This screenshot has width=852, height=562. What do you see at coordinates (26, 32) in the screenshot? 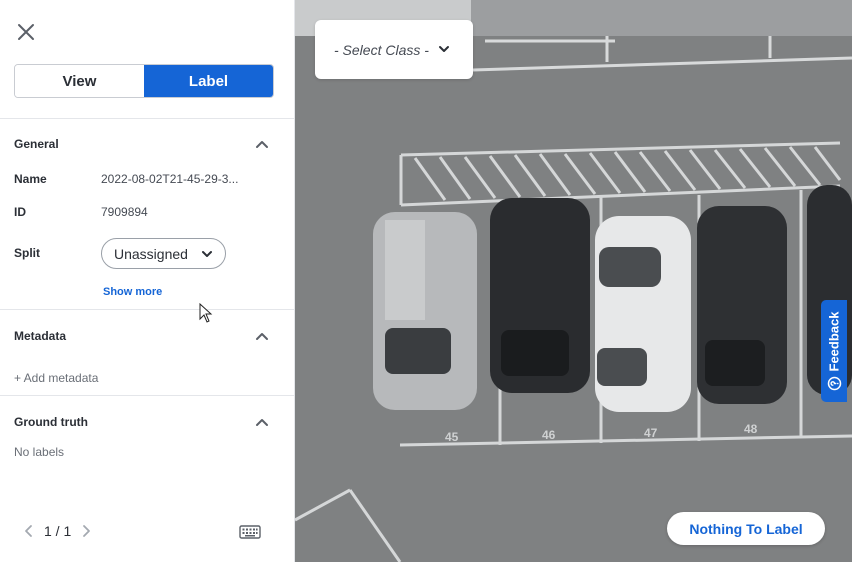
I see `close-icon` at bounding box center [26, 32].